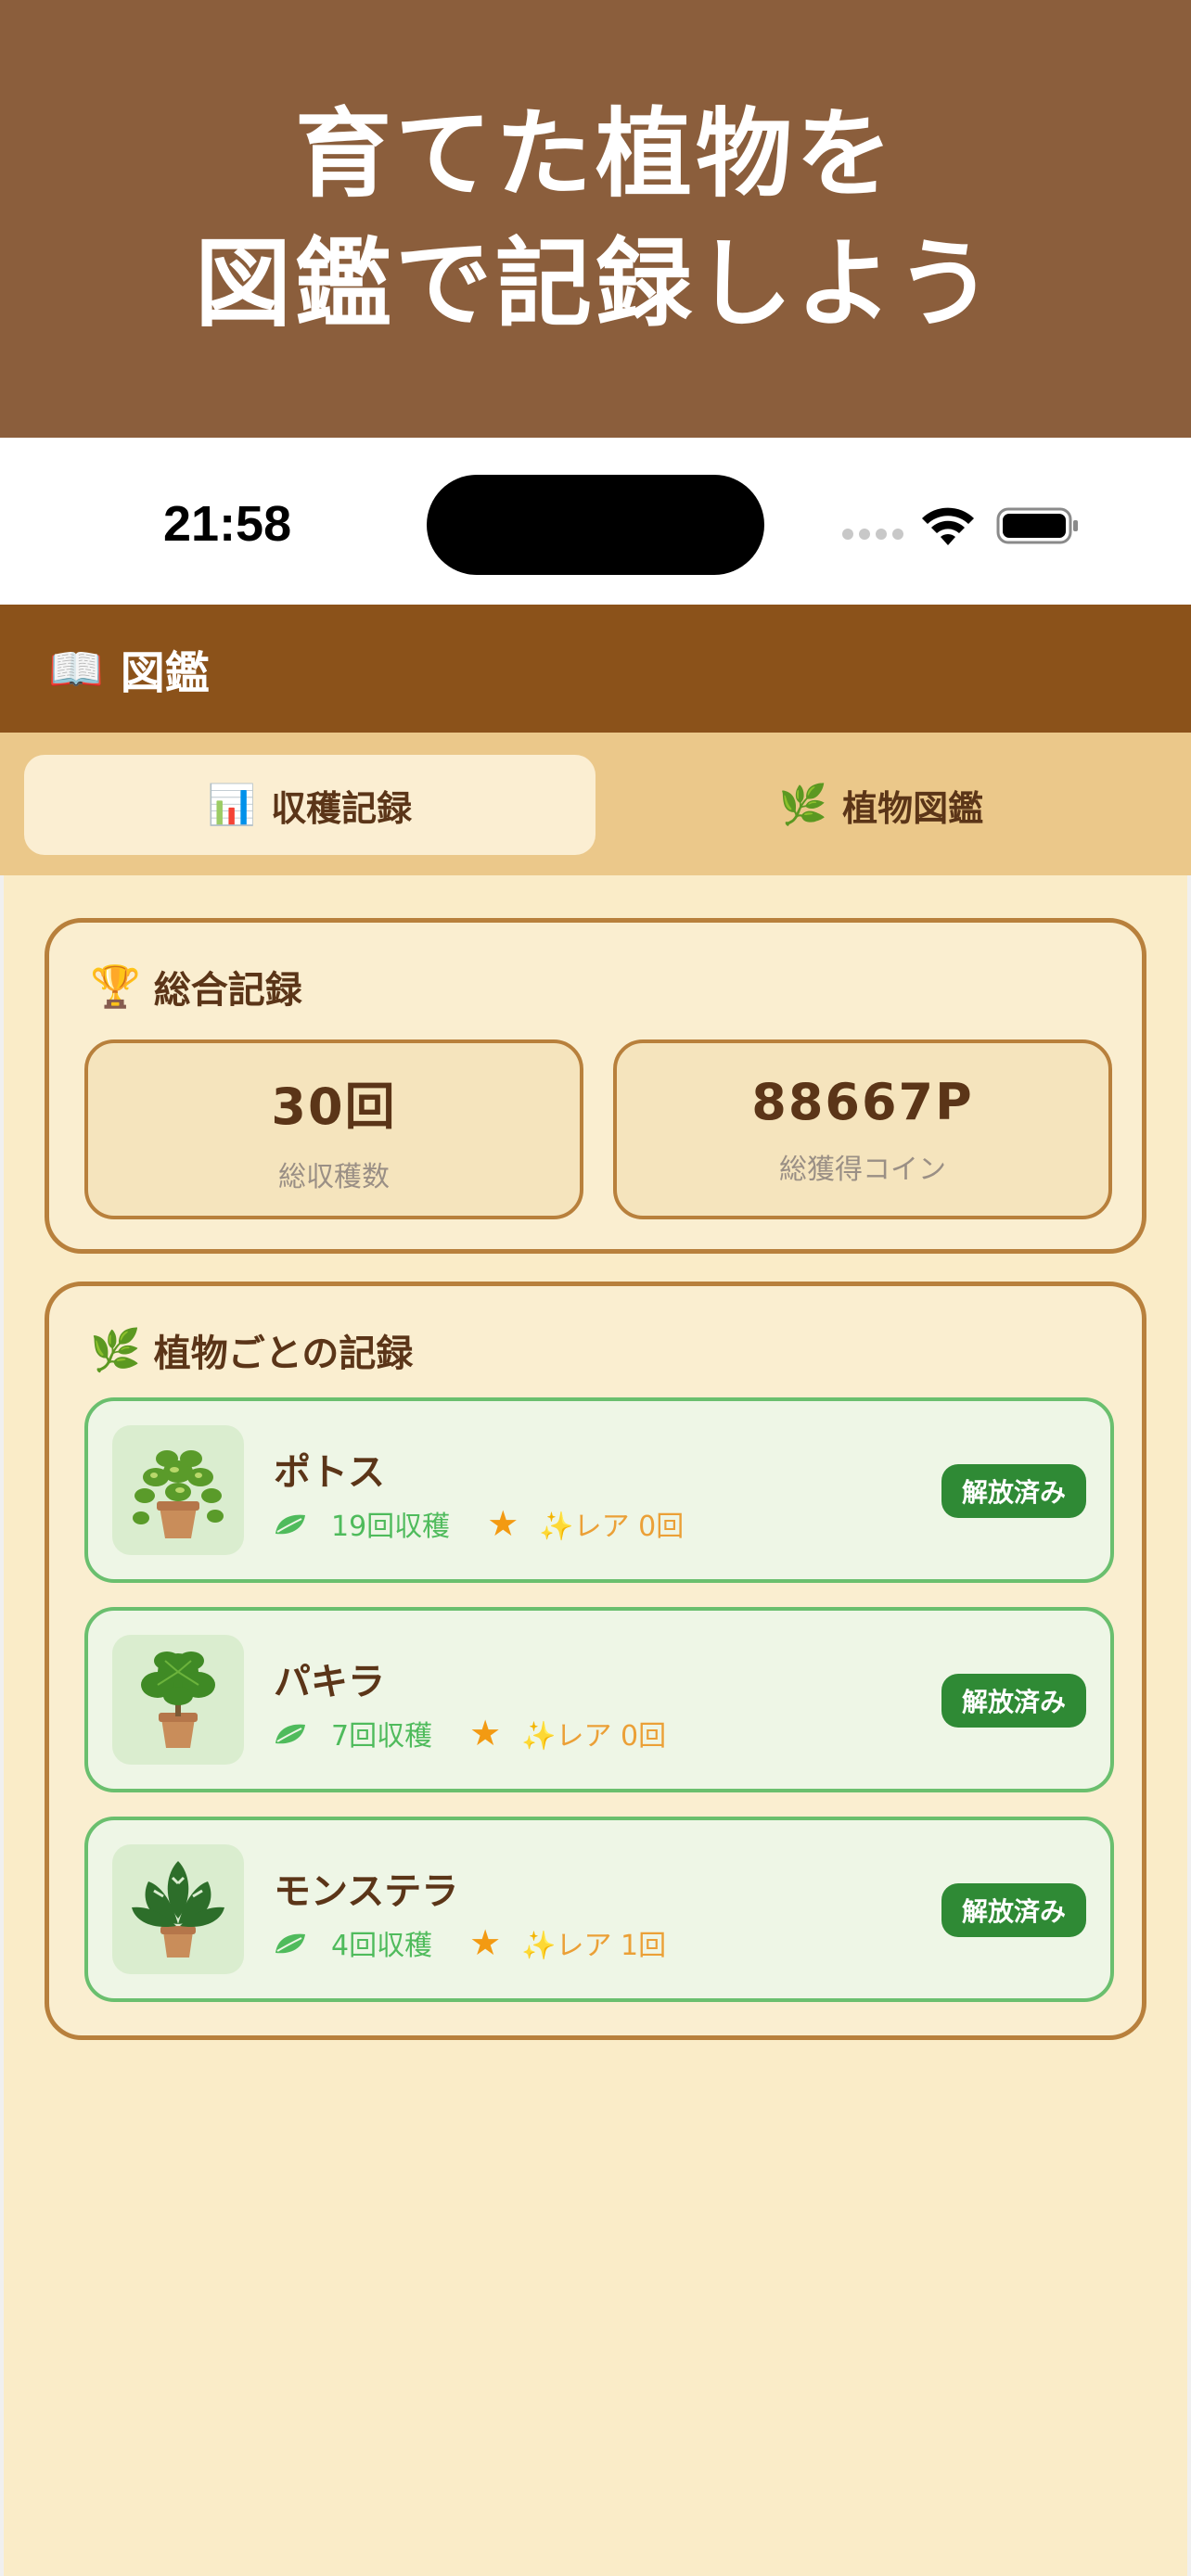 Image resolution: width=1191 pixels, height=2576 pixels. I want to click on stat-label: 総収穫数, so click(334, 1176).